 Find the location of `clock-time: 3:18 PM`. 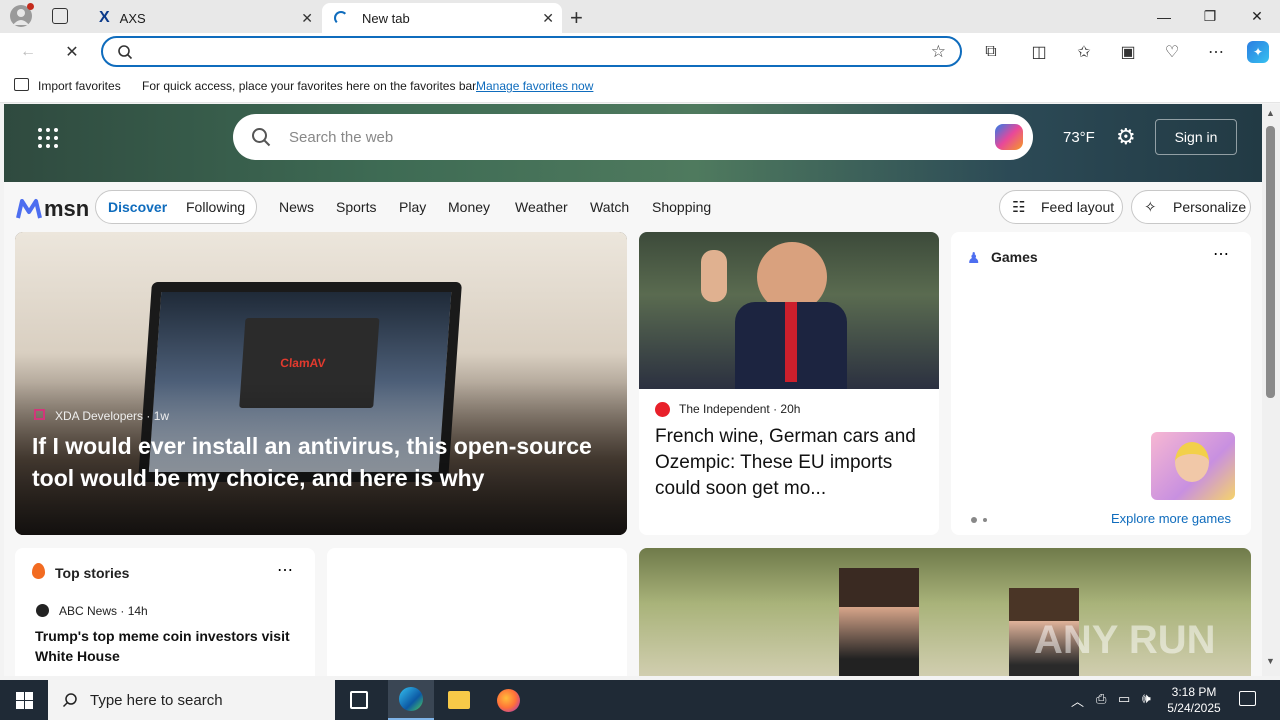

clock-time: 3:18 PM is located at coordinates (1194, 692).